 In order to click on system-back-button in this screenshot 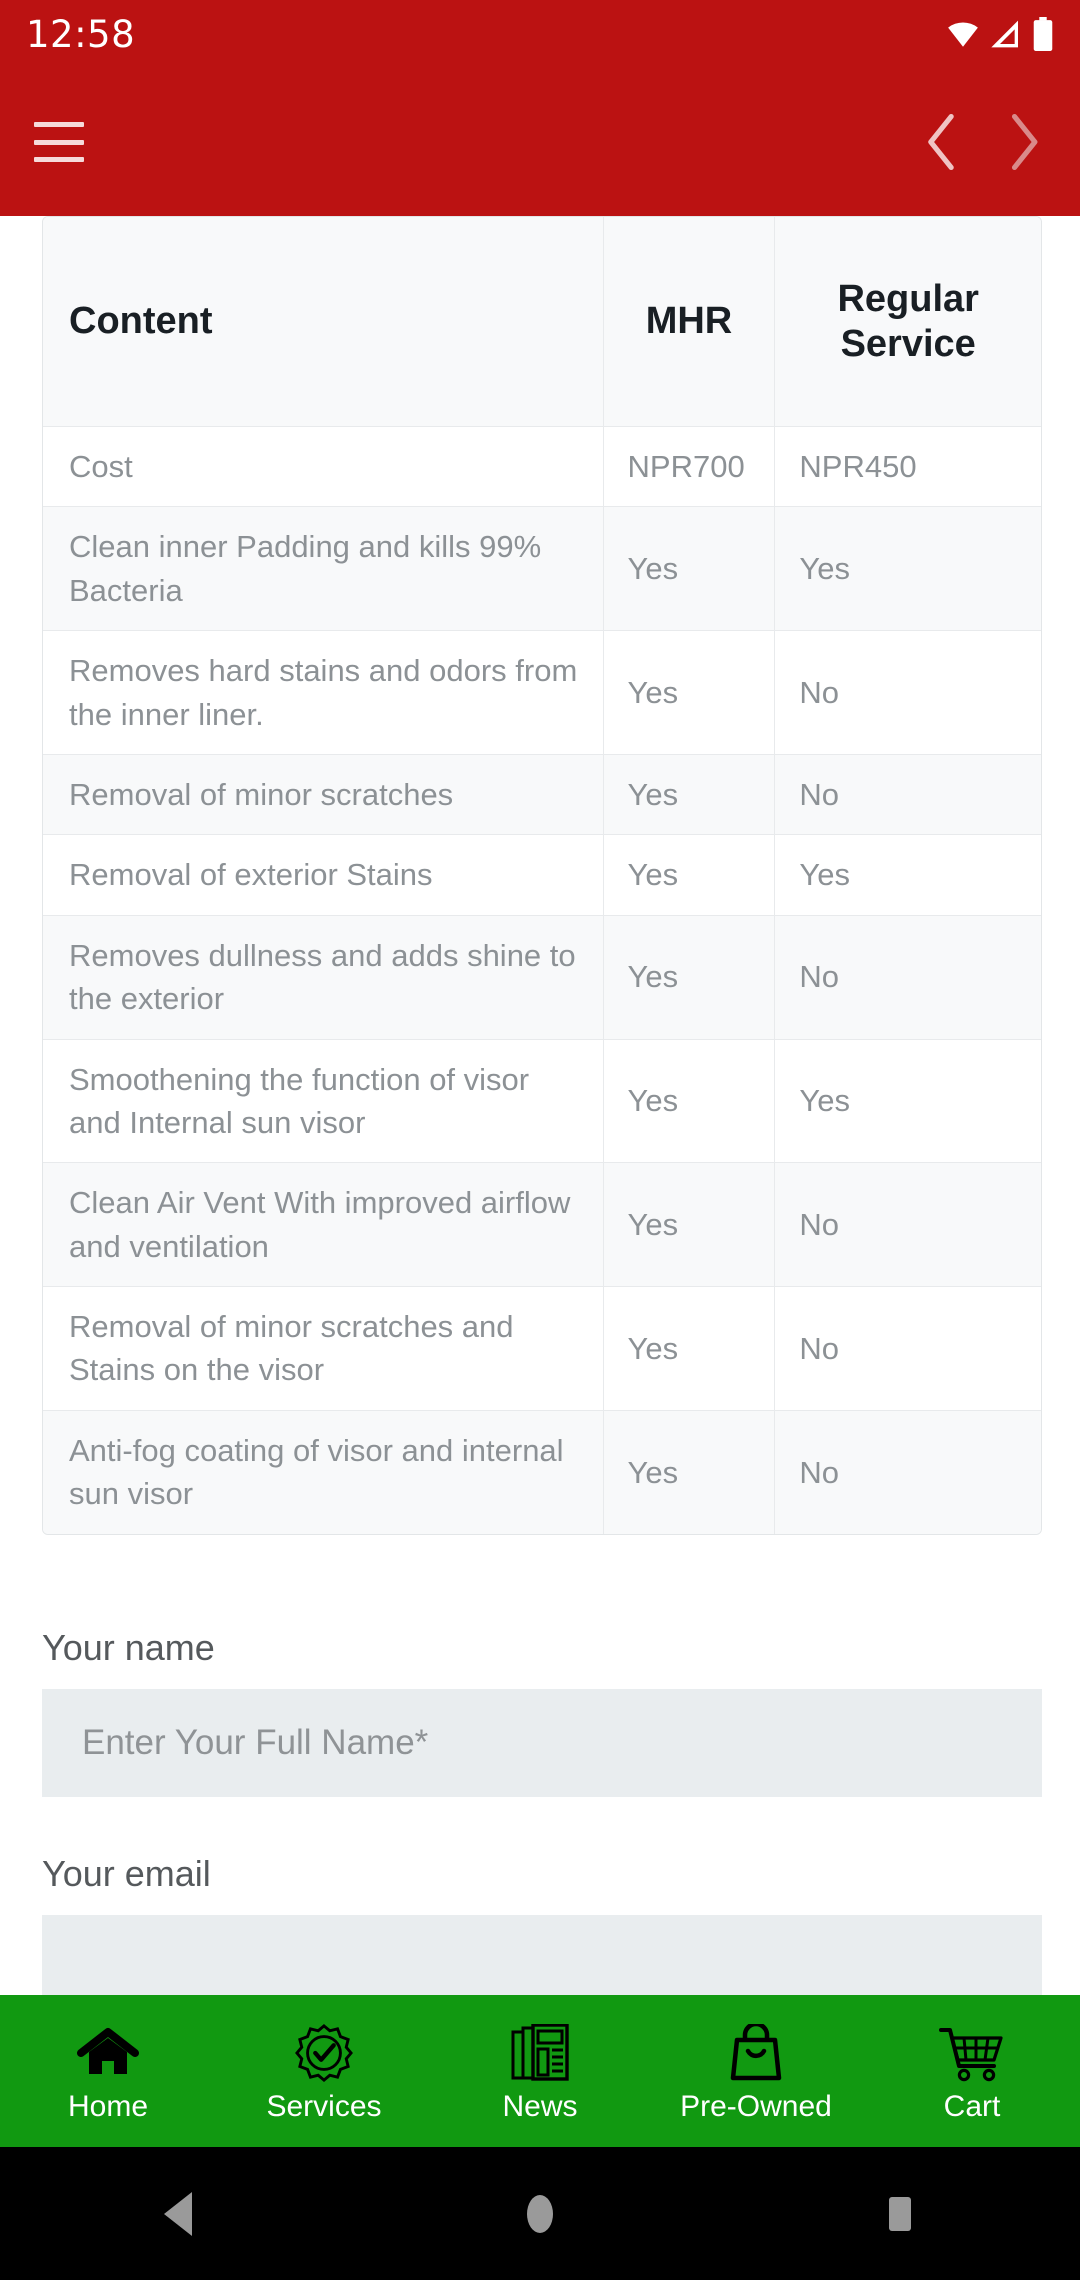, I will do `click(180, 2213)`.